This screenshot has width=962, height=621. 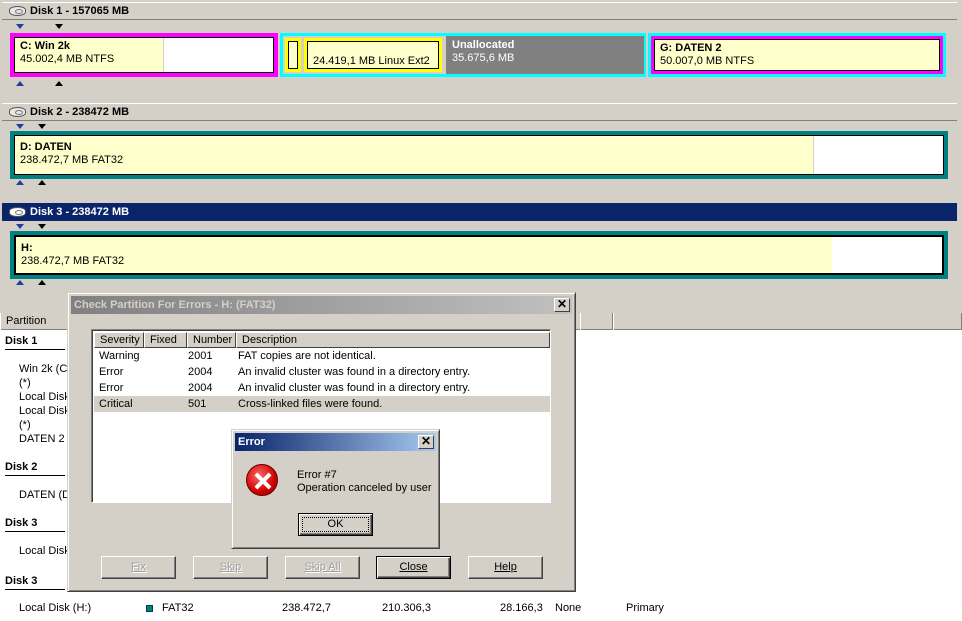 What do you see at coordinates (165, 340) in the screenshot?
I see `column-fixed: Fixed` at bounding box center [165, 340].